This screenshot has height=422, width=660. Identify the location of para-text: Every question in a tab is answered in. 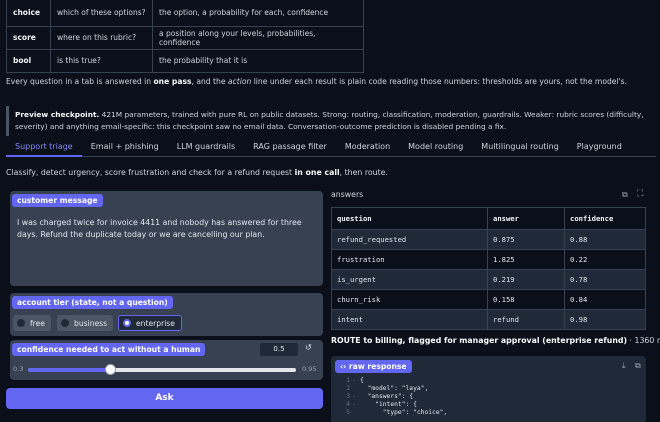
(80, 81).